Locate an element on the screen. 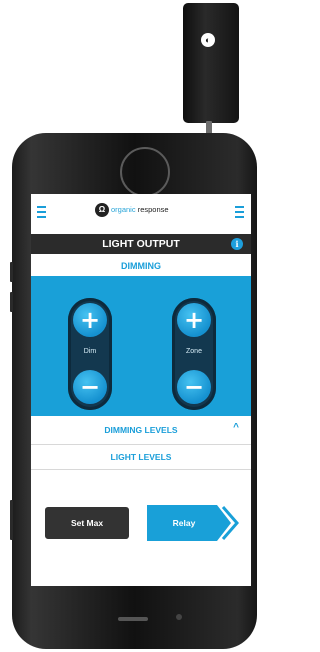 This screenshot has height=652, width=320. dimming-levels-label: DIMMING LEVELS is located at coordinates (141, 430).